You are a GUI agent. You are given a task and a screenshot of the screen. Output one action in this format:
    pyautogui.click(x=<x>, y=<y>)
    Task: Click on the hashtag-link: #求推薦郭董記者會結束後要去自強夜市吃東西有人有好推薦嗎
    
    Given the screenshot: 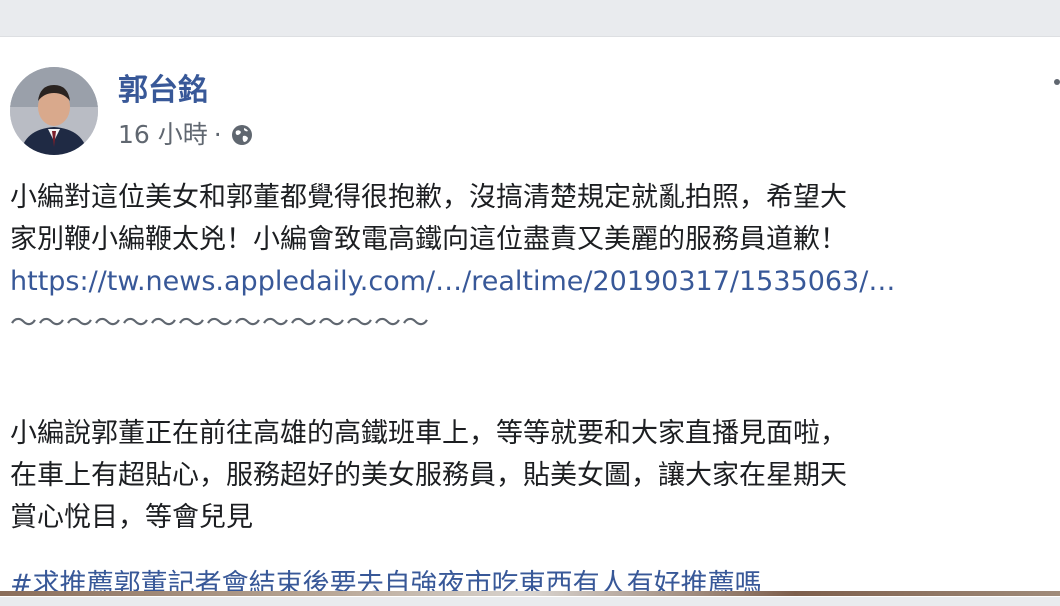 What is the action you would take?
    pyautogui.click(x=386, y=585)
    